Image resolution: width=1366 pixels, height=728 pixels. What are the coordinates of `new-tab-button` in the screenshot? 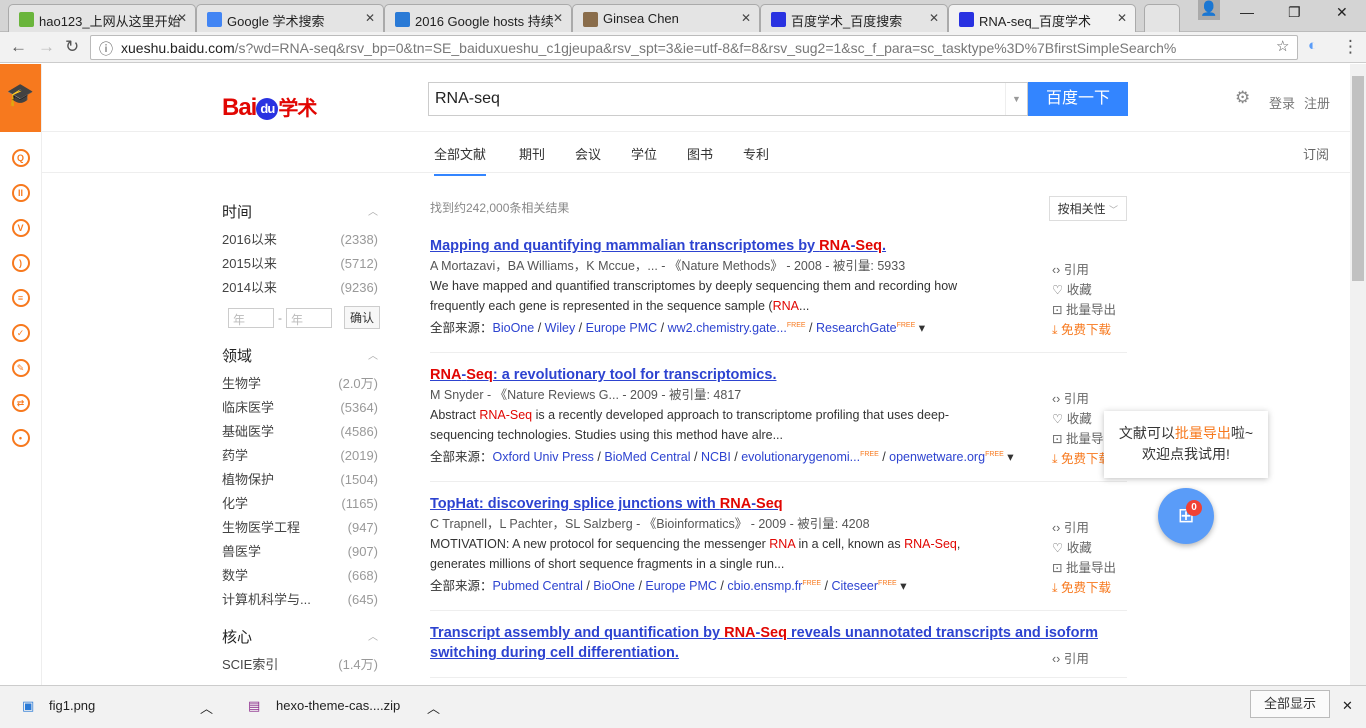 It's located at (1162, 18).